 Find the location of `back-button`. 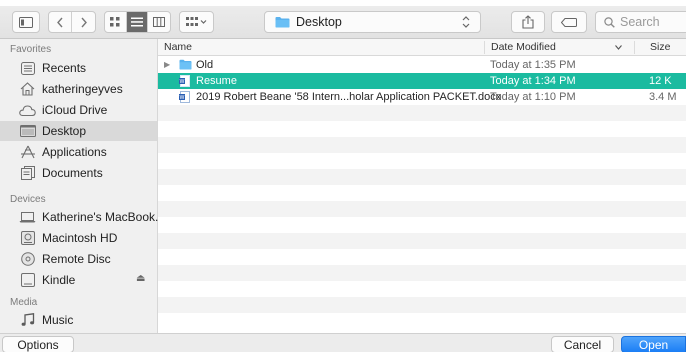

back-button is located at coordinates (60, 22).